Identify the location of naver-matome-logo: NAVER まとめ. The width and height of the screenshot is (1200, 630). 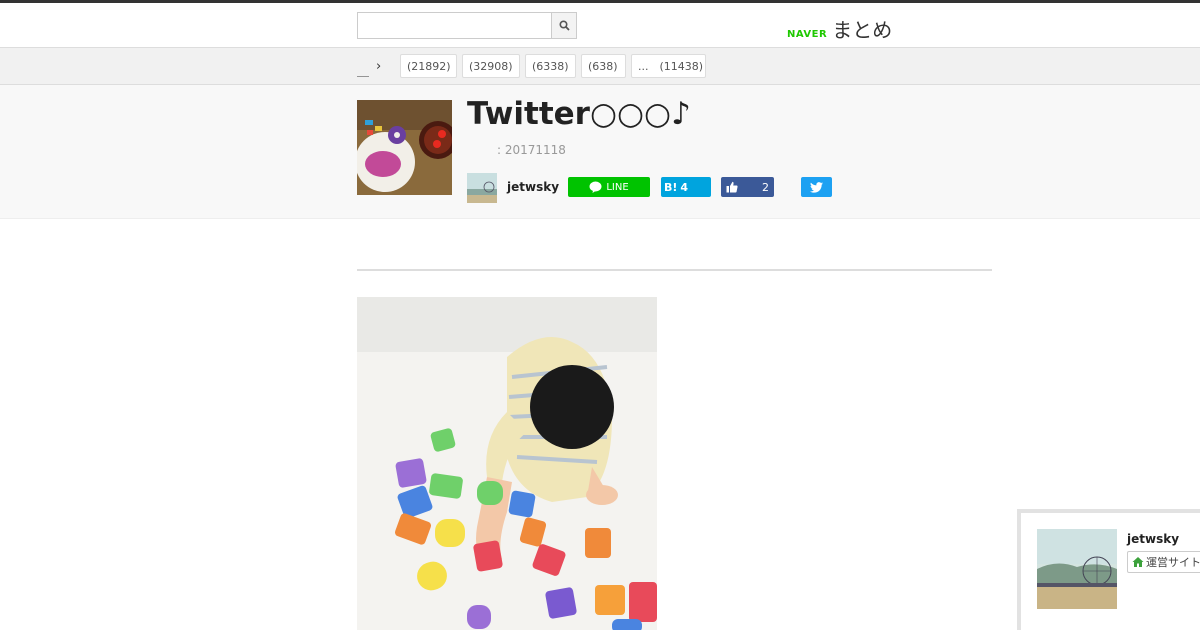
(839, 28).